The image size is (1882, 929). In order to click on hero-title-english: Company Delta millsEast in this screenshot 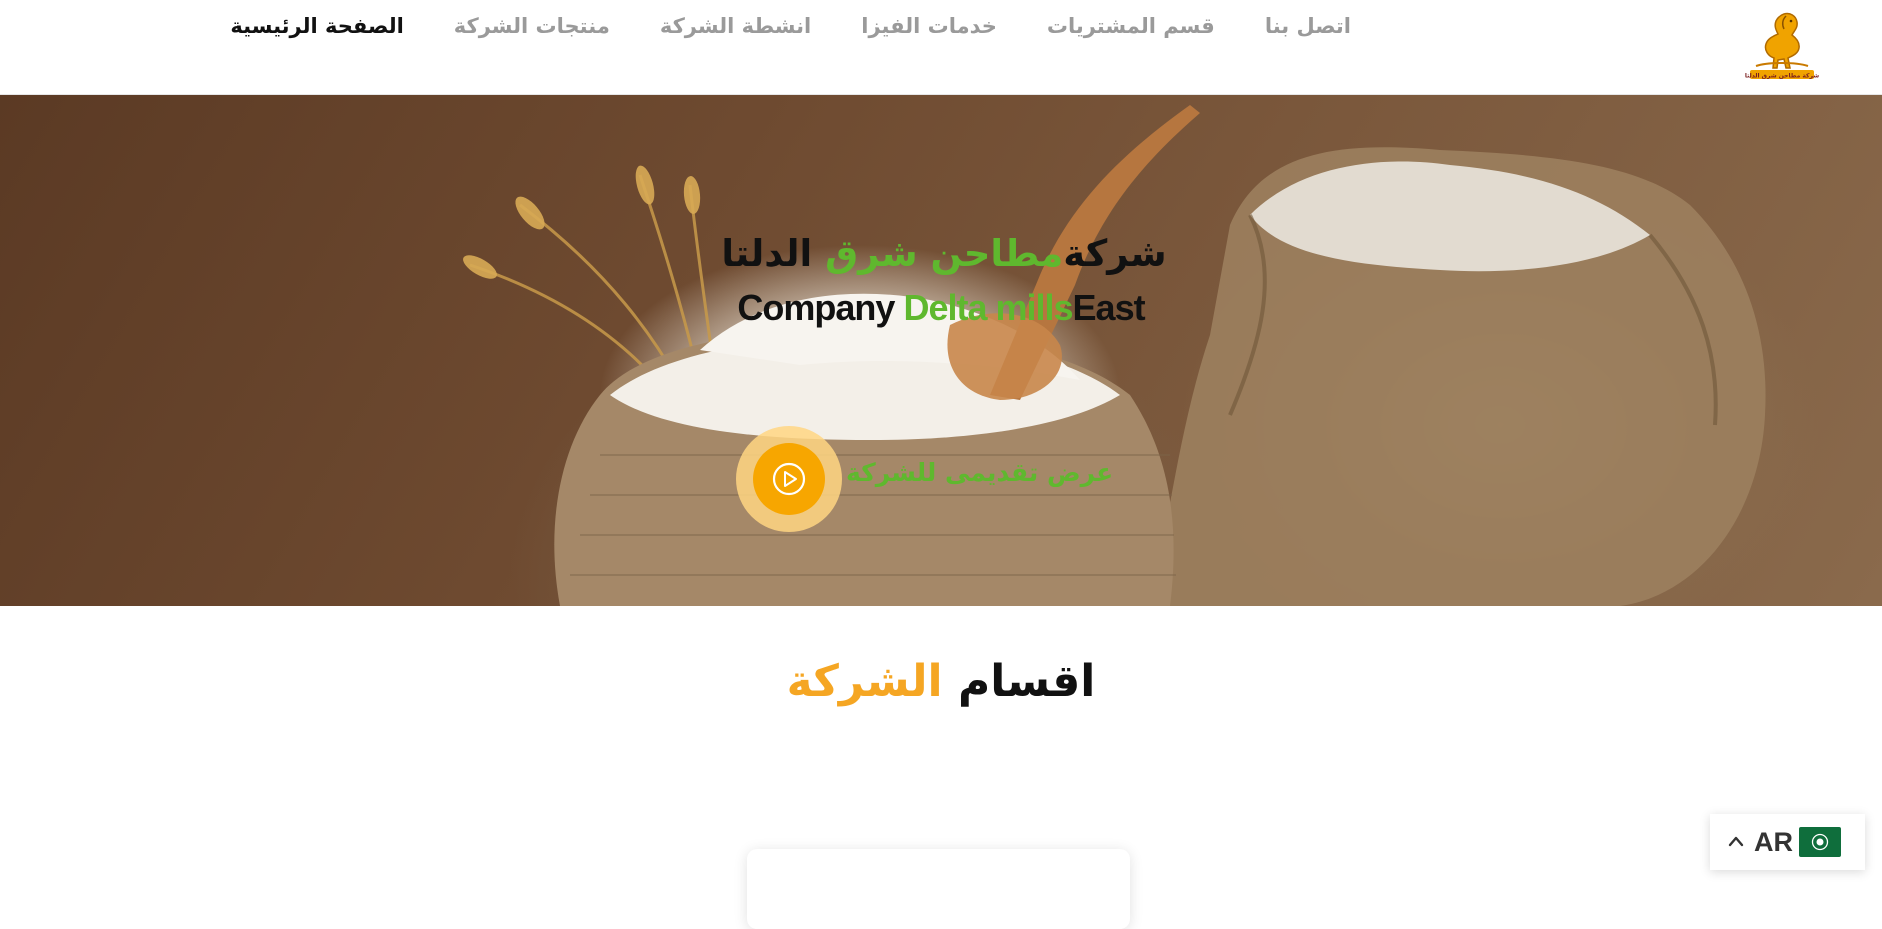, I will do `click(941, 308)`.